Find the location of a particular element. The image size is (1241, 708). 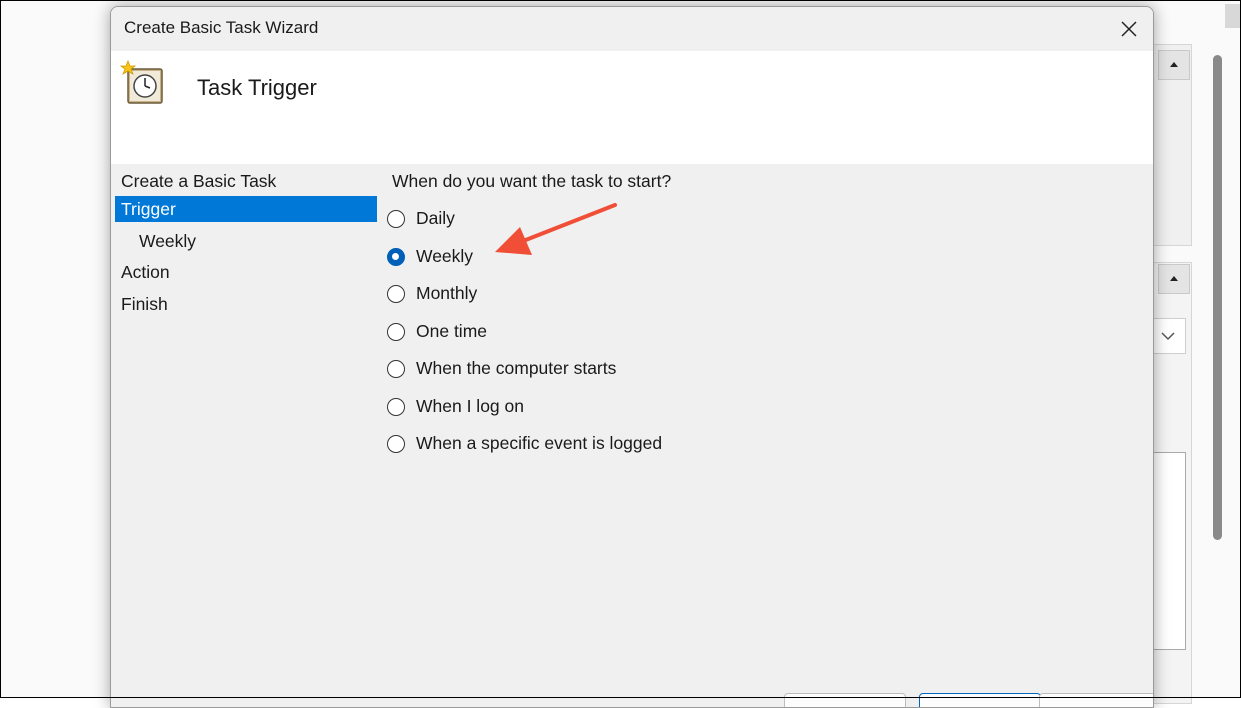

close-button is located at coordinates (1129, 29).